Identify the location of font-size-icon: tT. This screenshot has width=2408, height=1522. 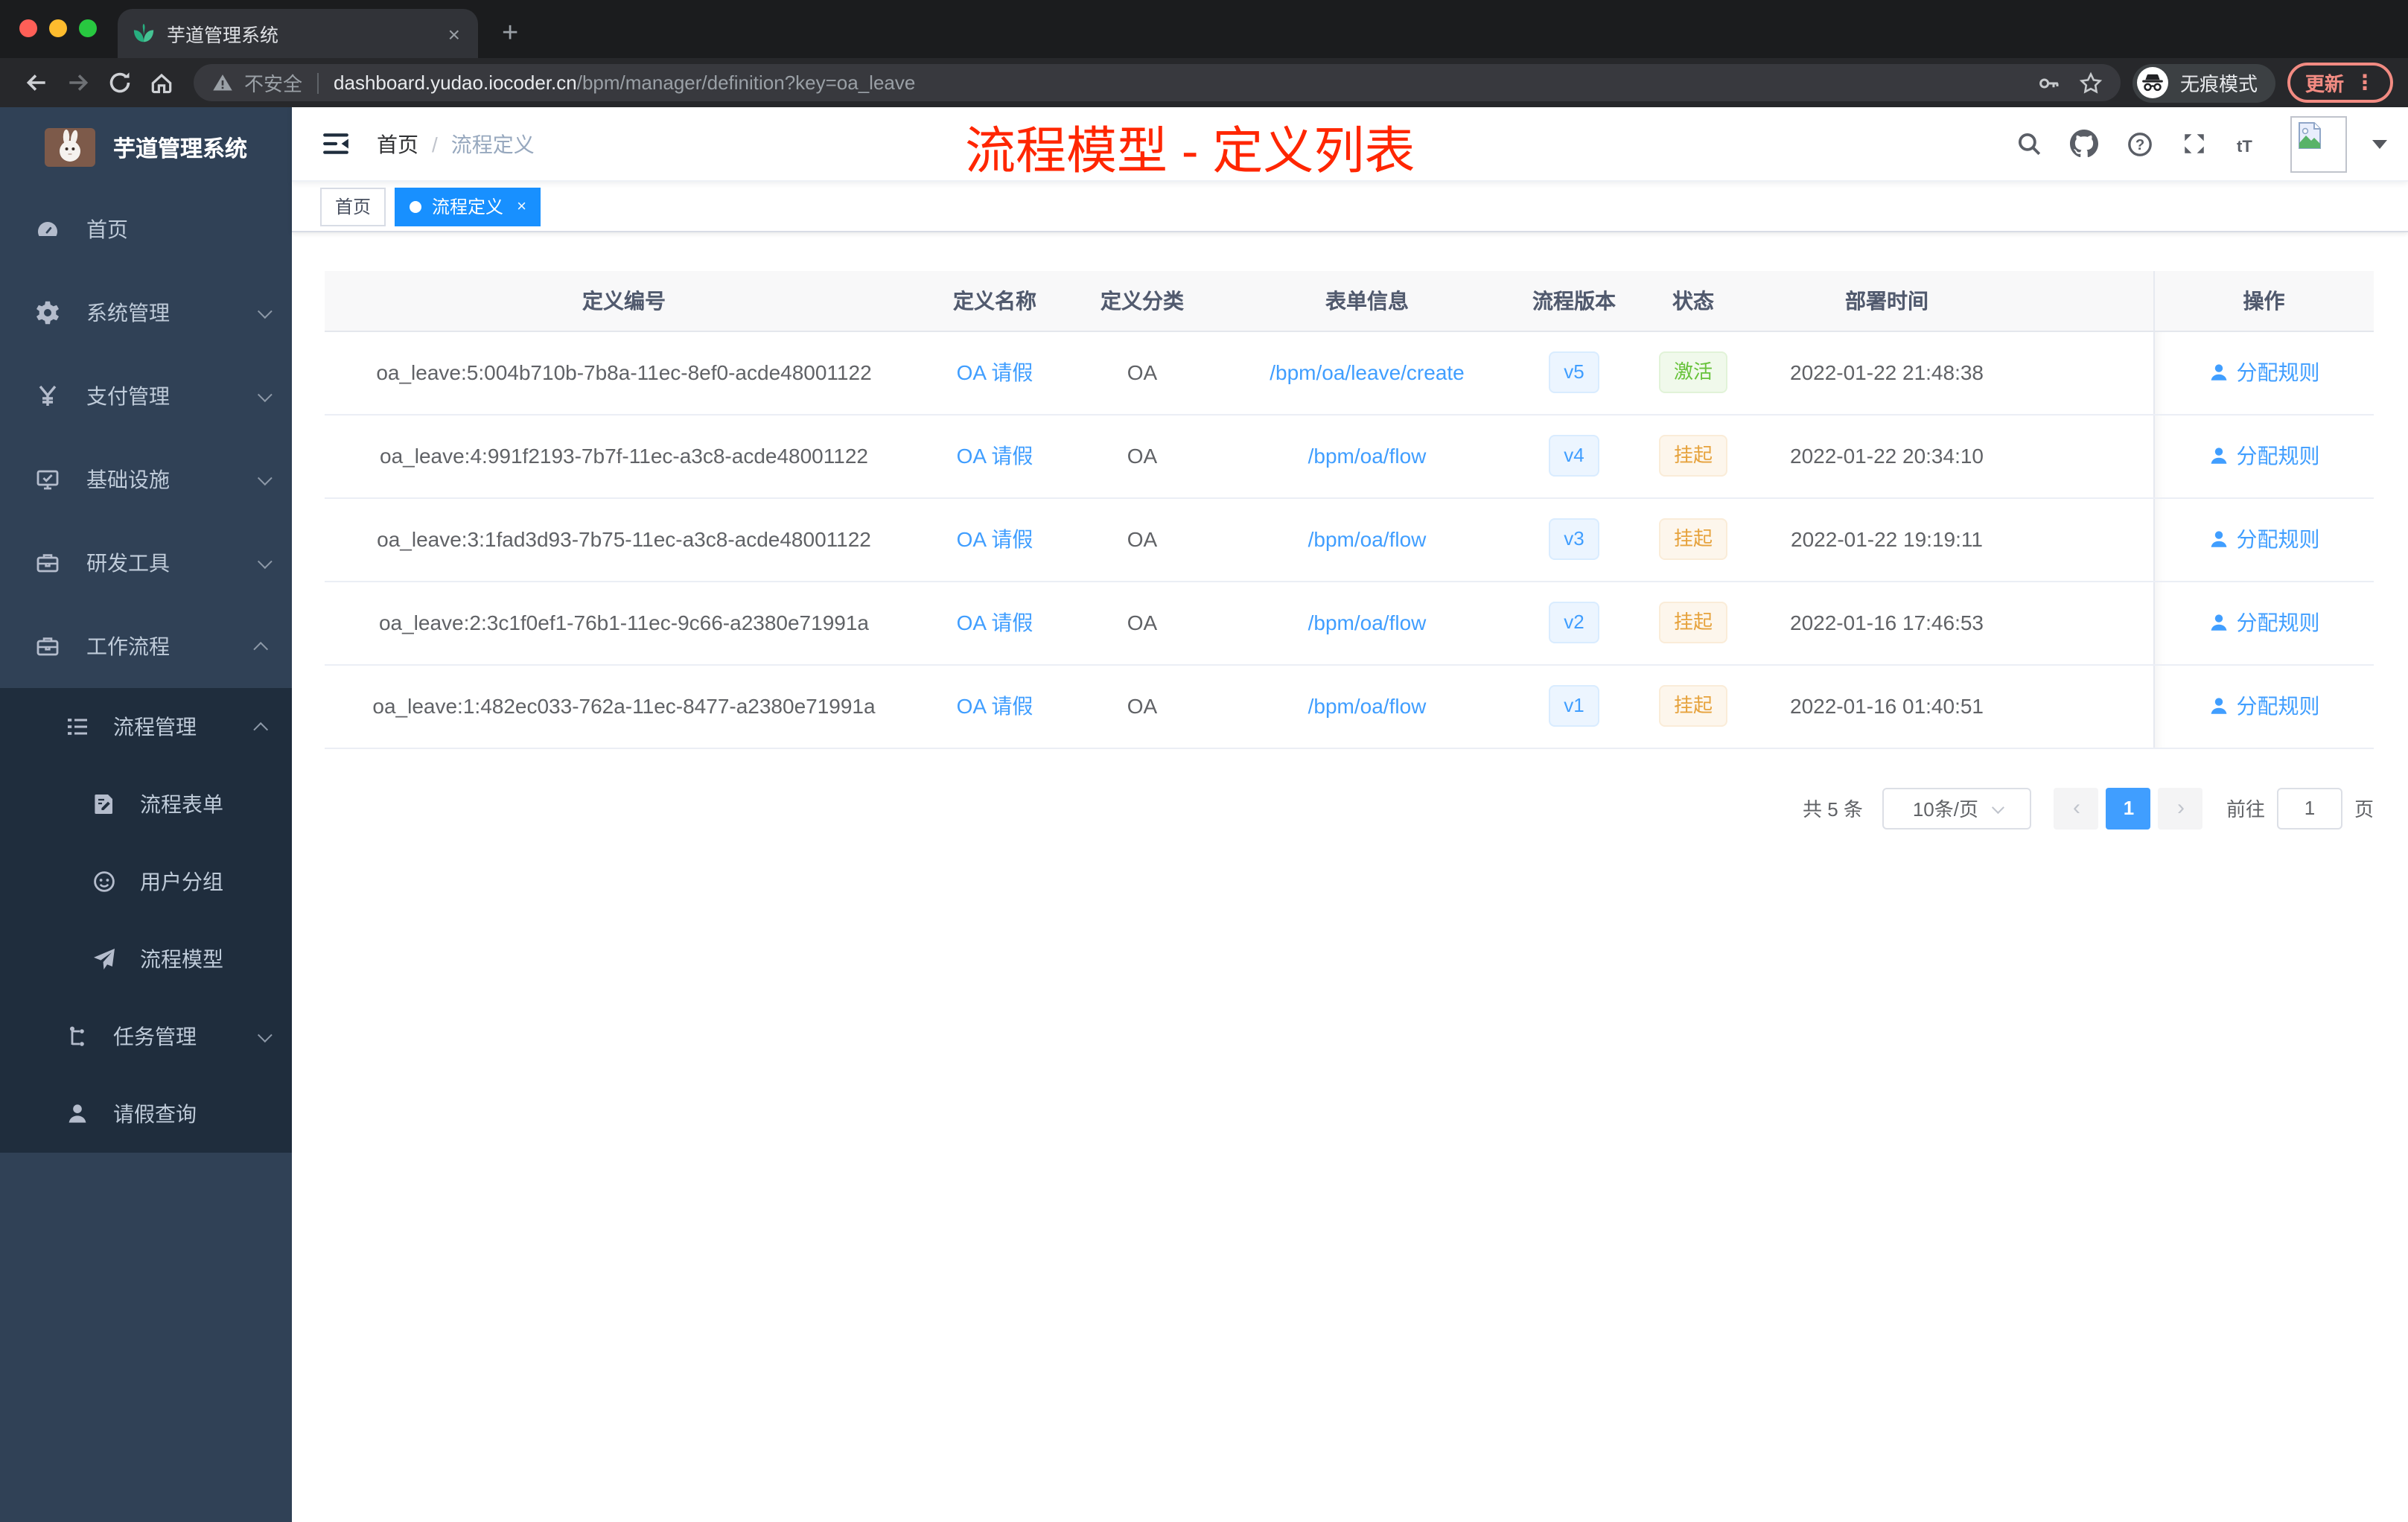
(2250, 144).